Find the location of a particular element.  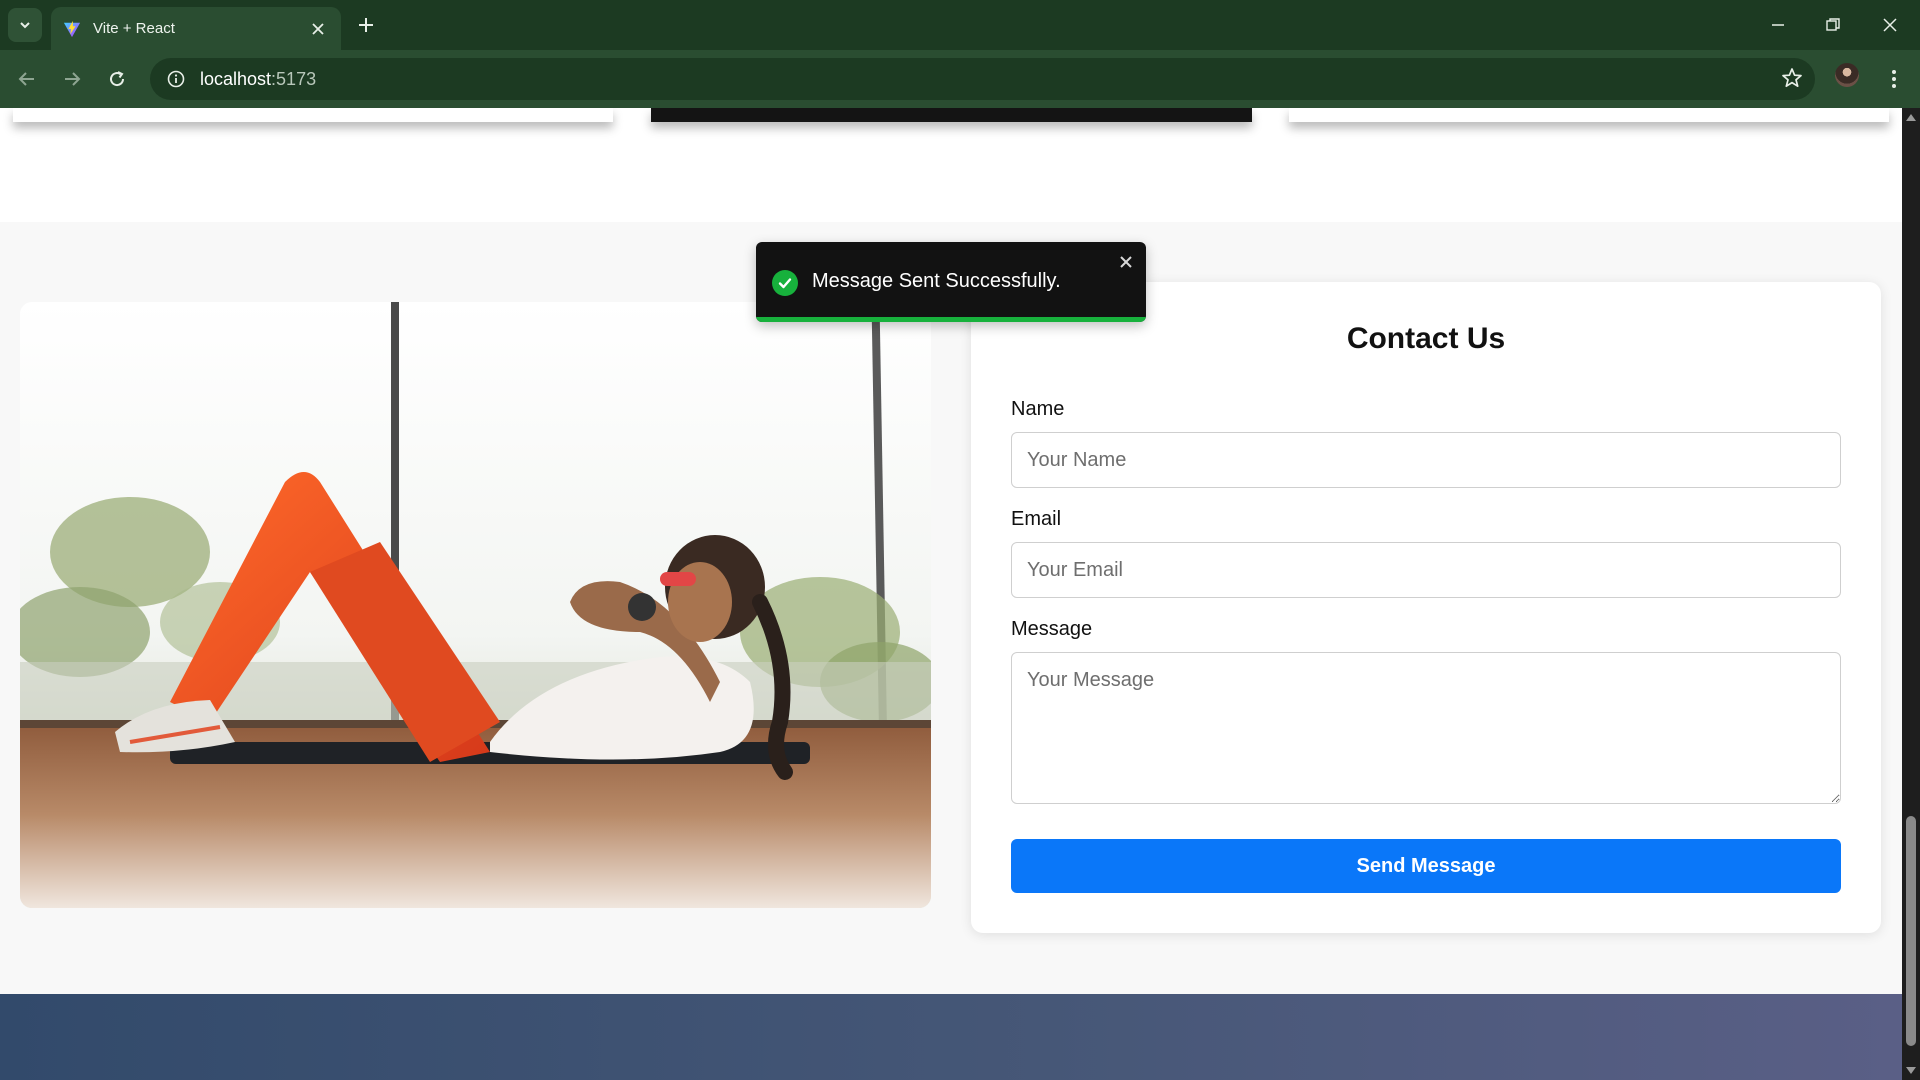

tab-search-button is located at coordinates (25, 25).